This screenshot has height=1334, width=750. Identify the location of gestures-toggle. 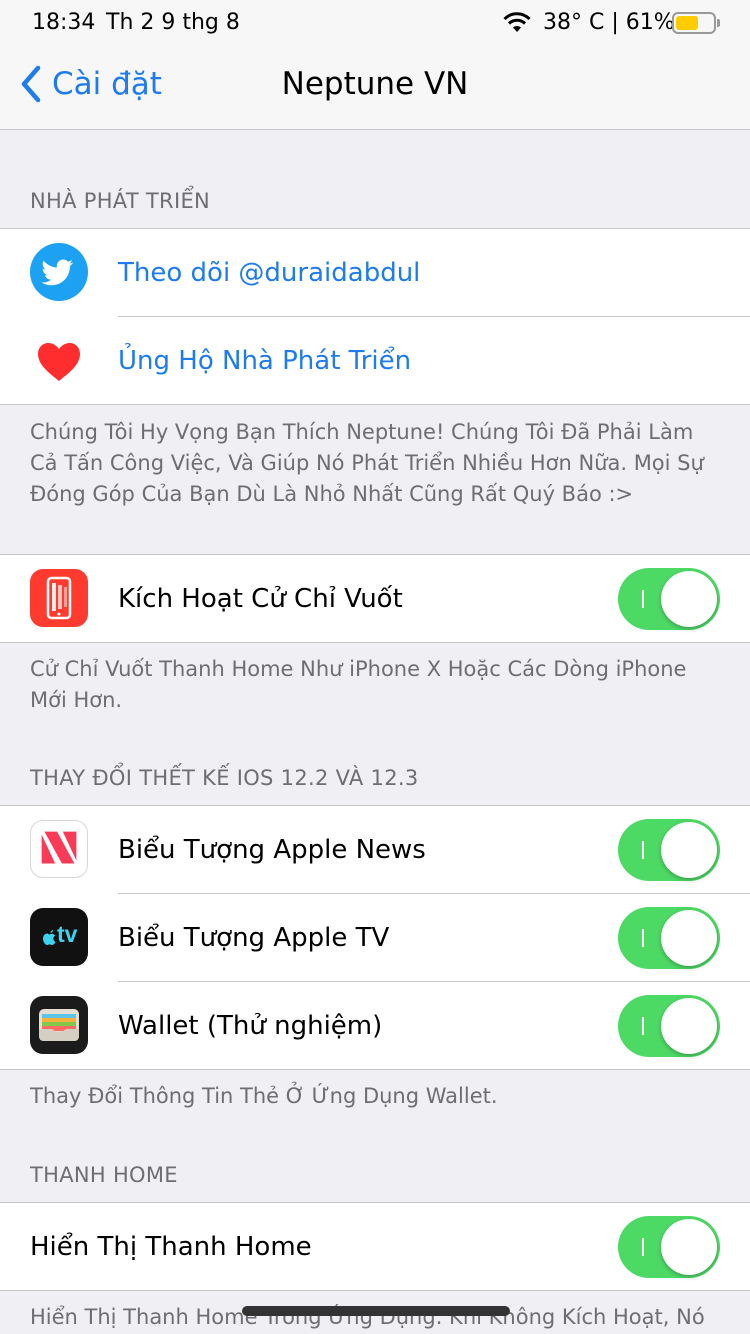
(669, 599).